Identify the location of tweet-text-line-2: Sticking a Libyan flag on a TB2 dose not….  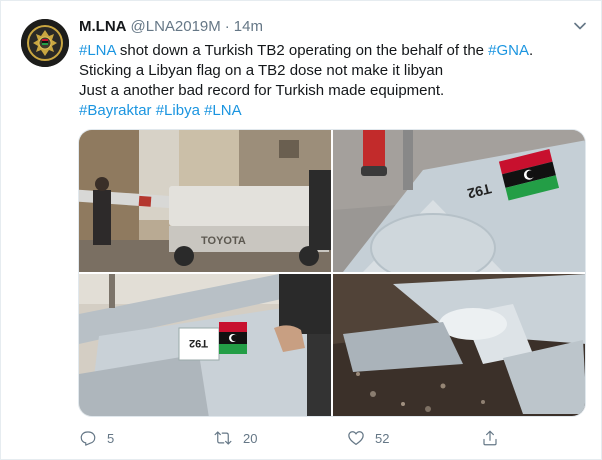
(261, 70).